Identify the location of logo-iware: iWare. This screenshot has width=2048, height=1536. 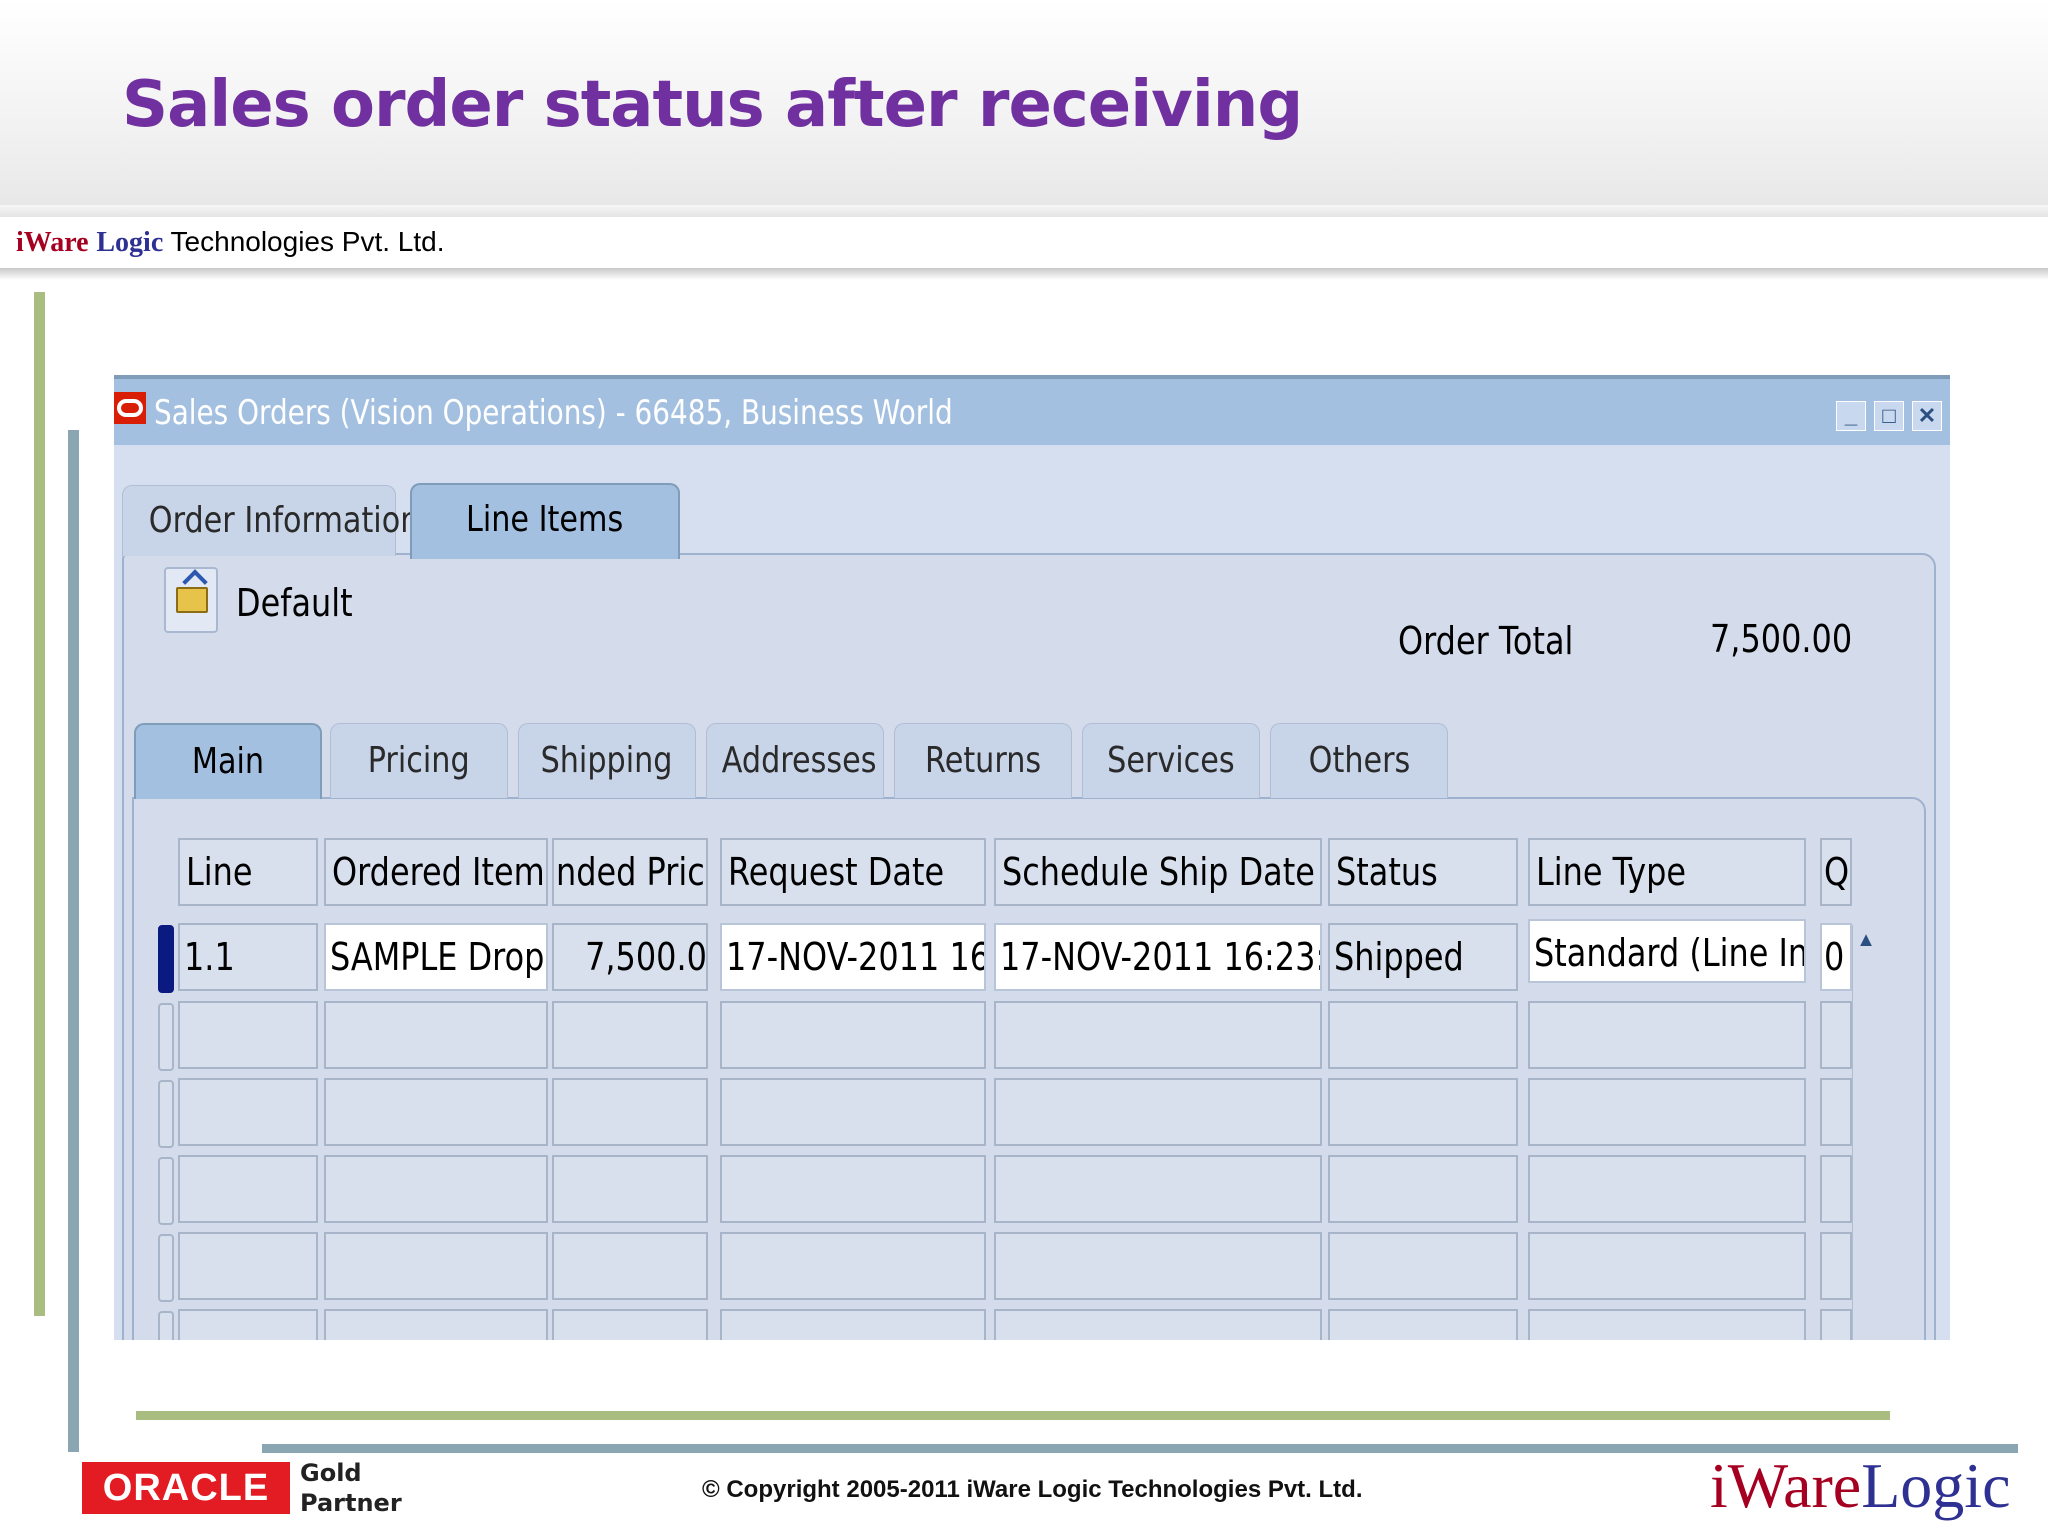
(1786, 1485).